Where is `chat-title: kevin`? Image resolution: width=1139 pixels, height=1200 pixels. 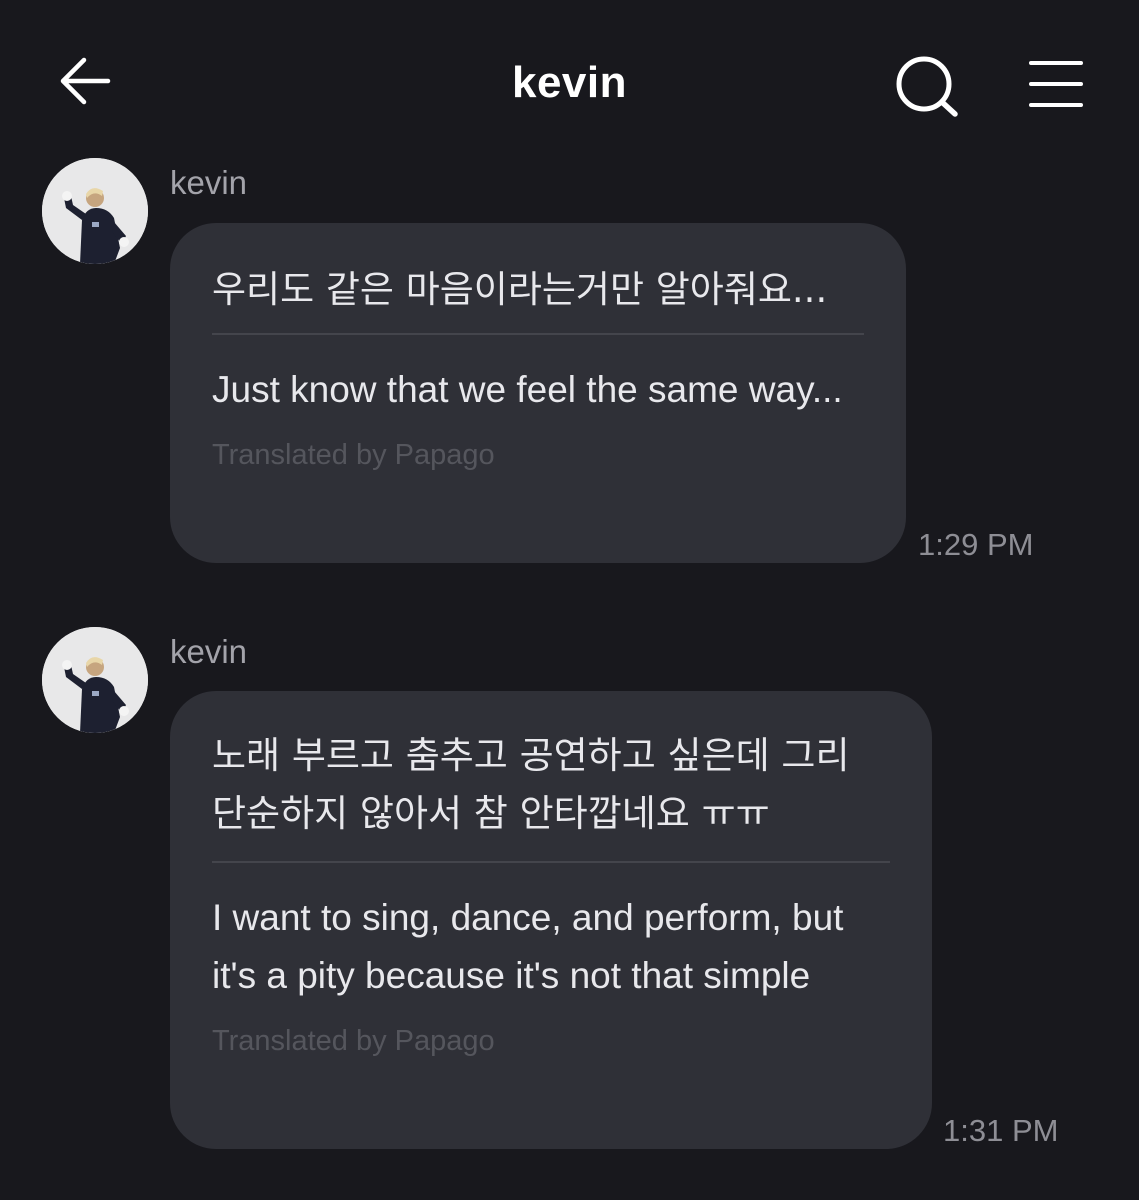 chat-title: kevin is located at coordinates (569, 82).